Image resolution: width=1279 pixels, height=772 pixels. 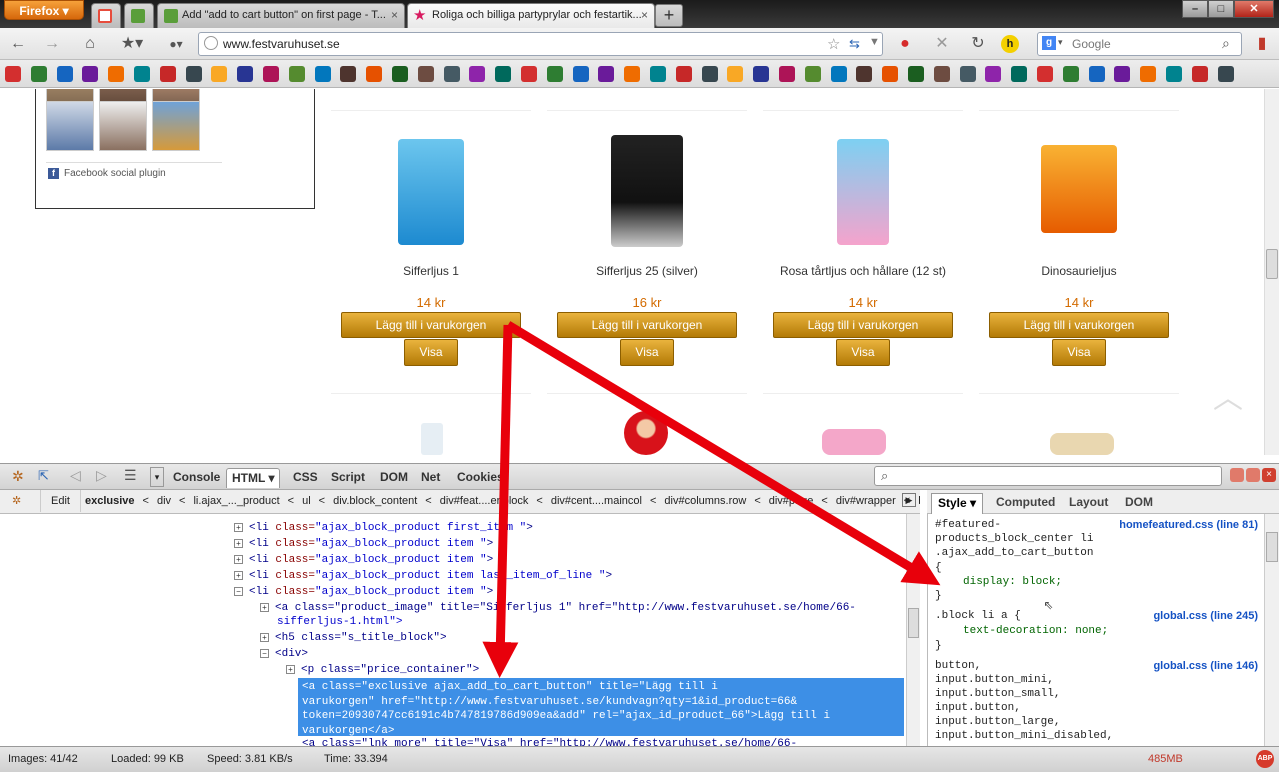 What do you see at coordinates (978, 44) in the screenshot?
I see `reload-icon: ↻` at bounding box center [978, 44].